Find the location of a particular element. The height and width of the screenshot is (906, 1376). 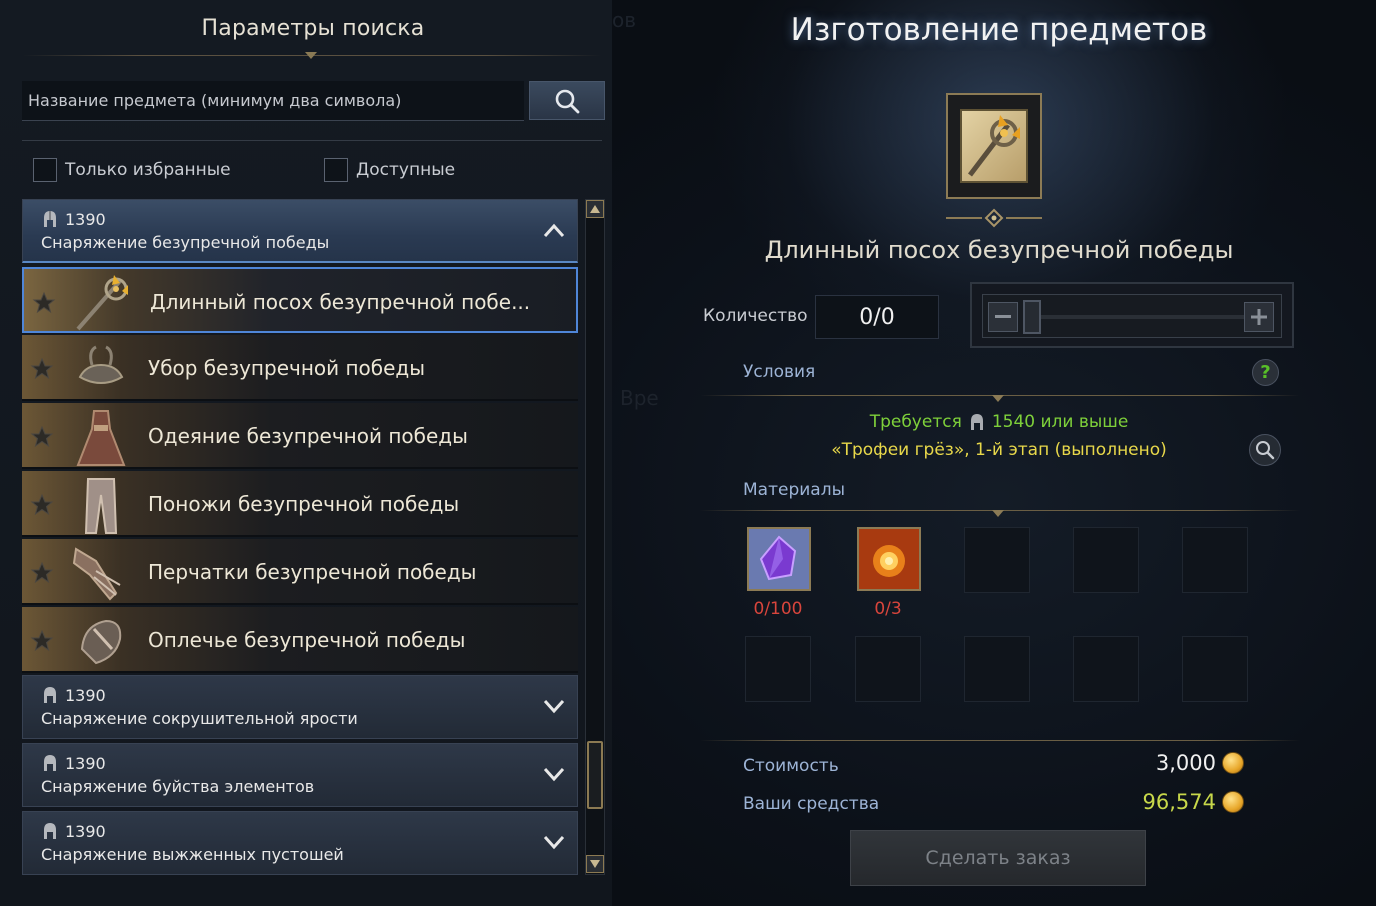

list-item-robe: Одеяние безупречной победы is located at coordinates (300, 436).